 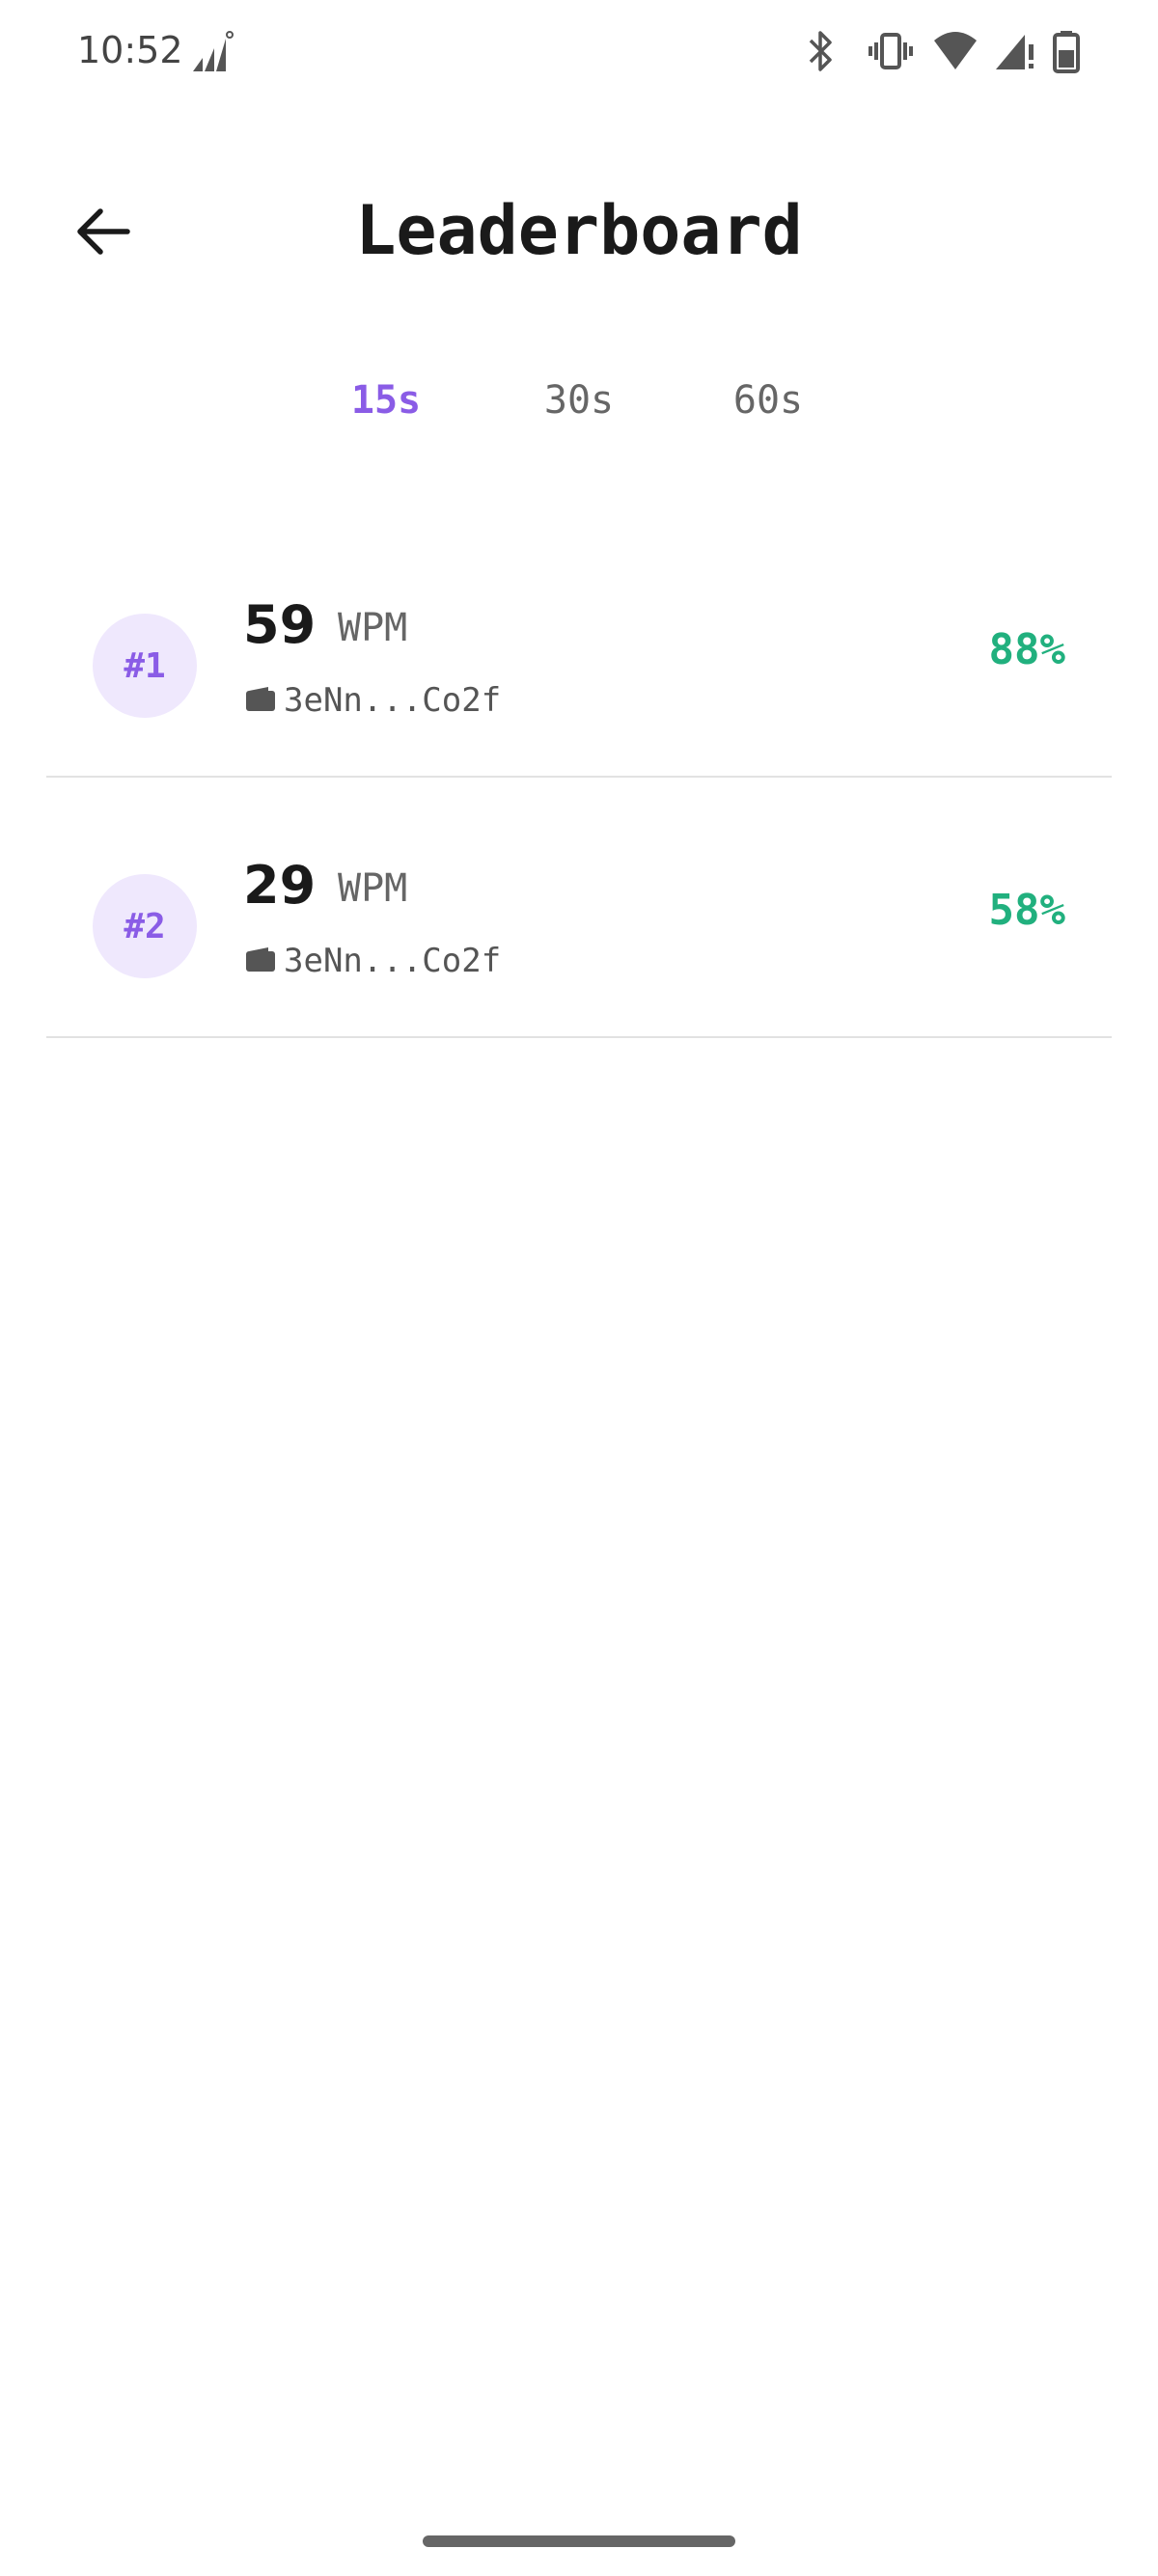 What do you see at coordinates (579, 647) in the screenshot?
I see `leaderboard-row: #1 59 WPM 3eNn...Co2f 88%` at bounding box center [579, 647].